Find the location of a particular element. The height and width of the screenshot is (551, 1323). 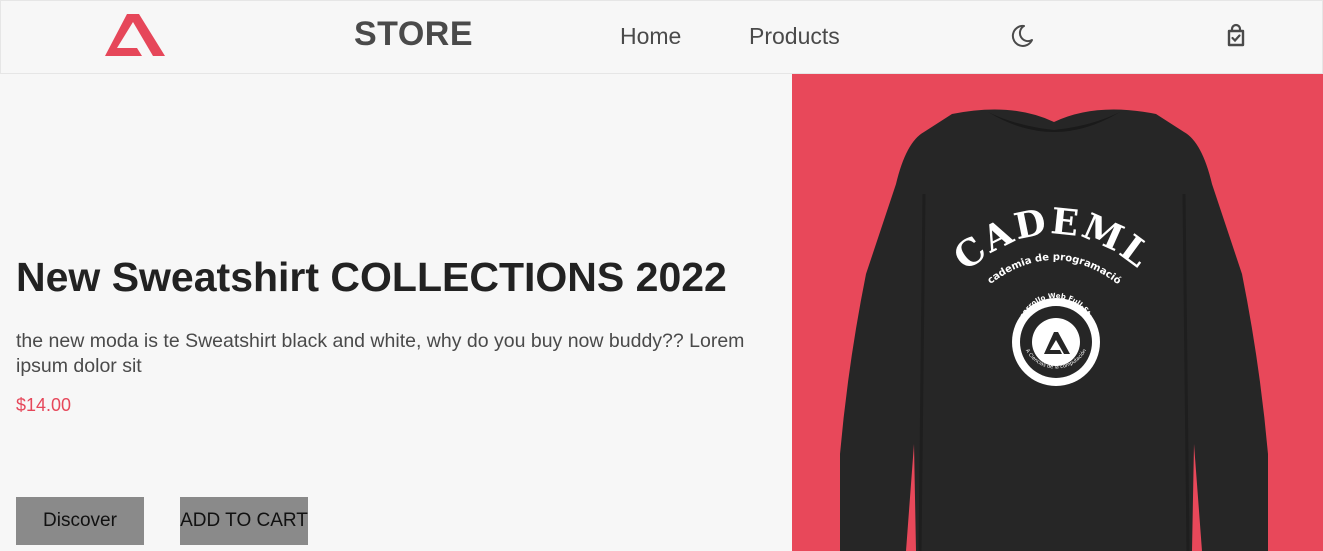

discover-button: Discover is located at coordinates (80, 521).